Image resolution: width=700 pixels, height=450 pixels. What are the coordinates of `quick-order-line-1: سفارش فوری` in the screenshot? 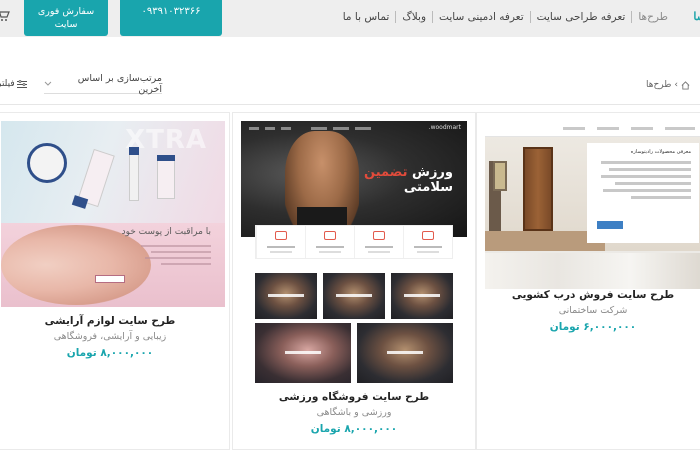 It's located at (66, 11).